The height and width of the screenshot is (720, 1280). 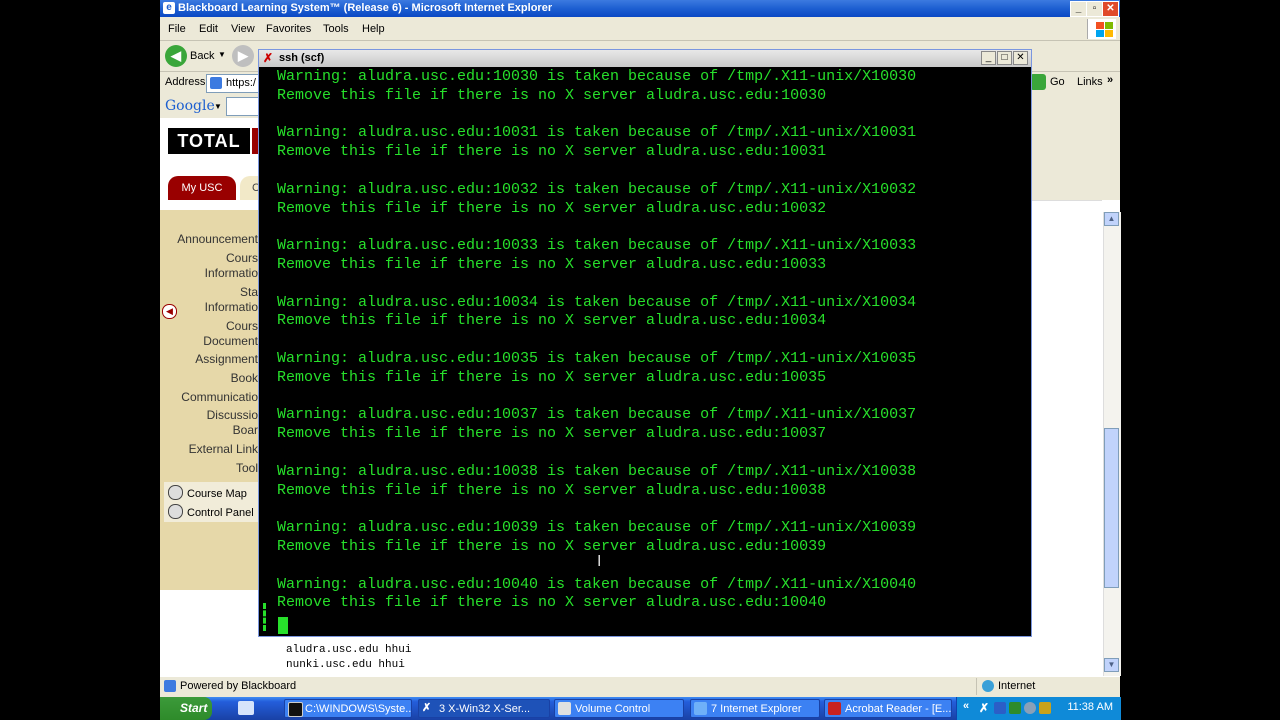 I want to click on sidebar-item-course-information: Cours Informatio, so click(x=231, y=266).